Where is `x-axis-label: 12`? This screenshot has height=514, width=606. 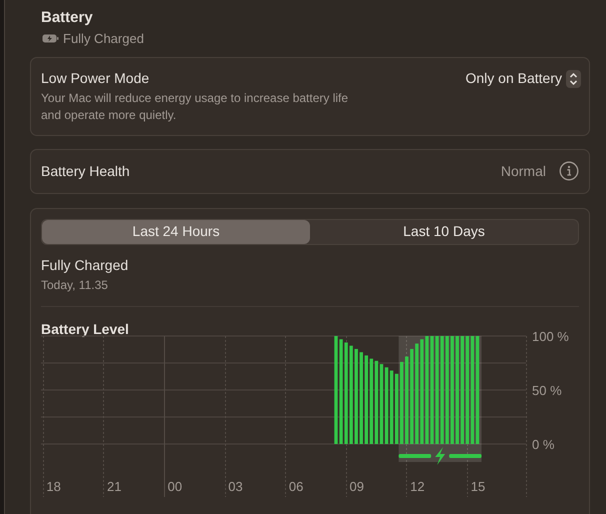 x-axis-label: 12 is located at coordinates (417, 486).